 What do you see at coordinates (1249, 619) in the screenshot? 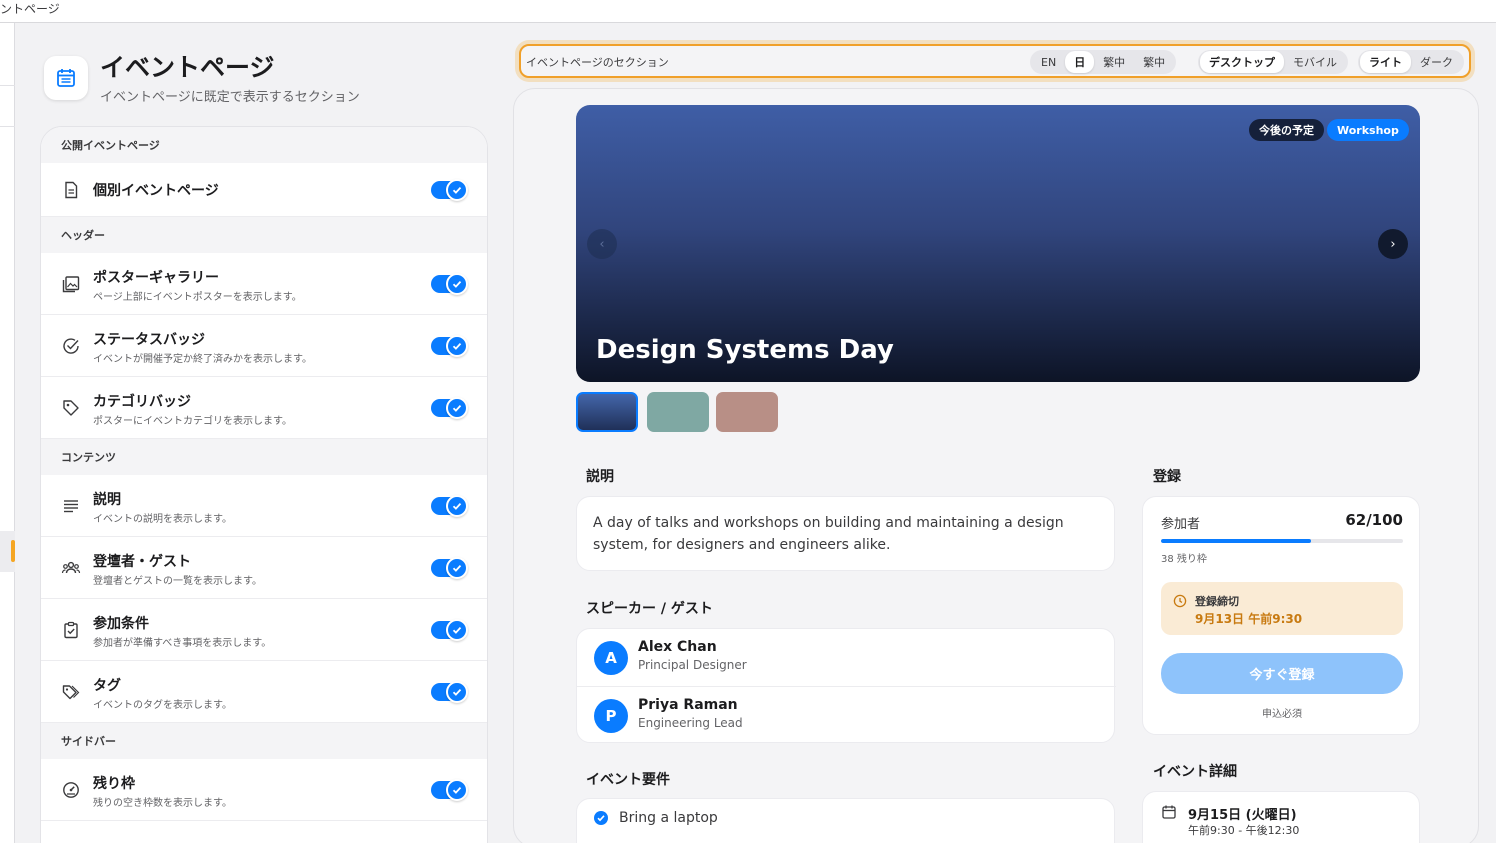
I see `deadline-value: 9月13日 午前9:30` at bounding box center [1249, 619].